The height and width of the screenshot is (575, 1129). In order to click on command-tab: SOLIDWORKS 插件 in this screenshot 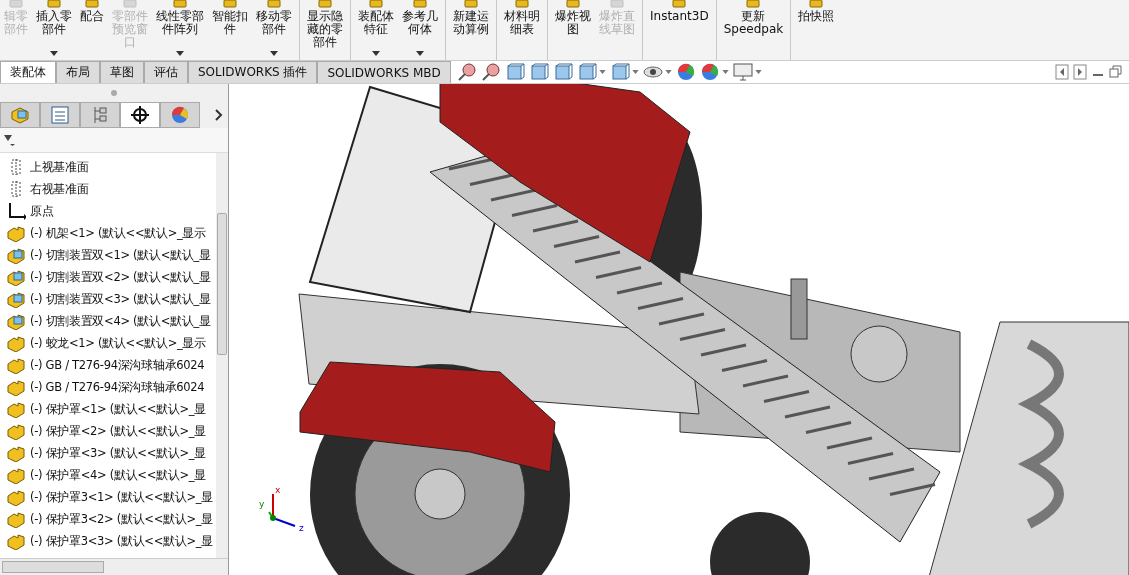, I will do `click(253, 72)`.